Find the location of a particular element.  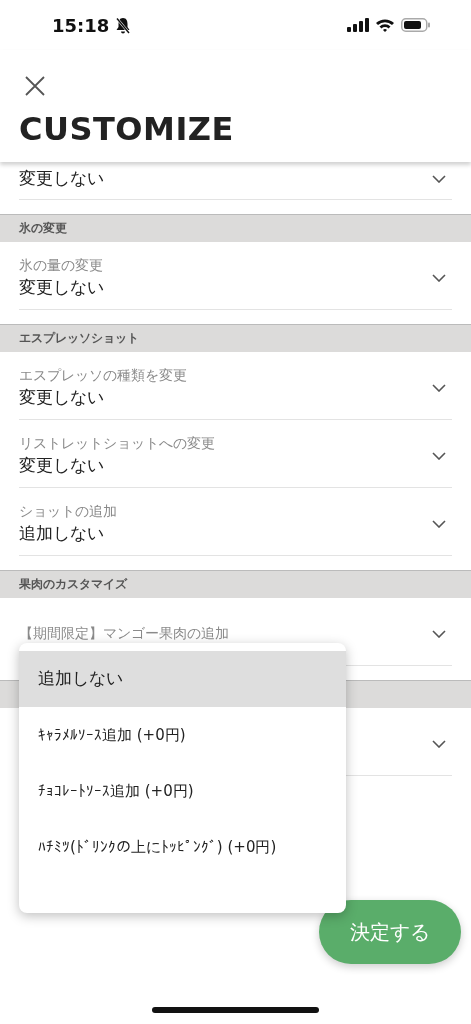

wifi-icon is located at coordinates (385, 25).